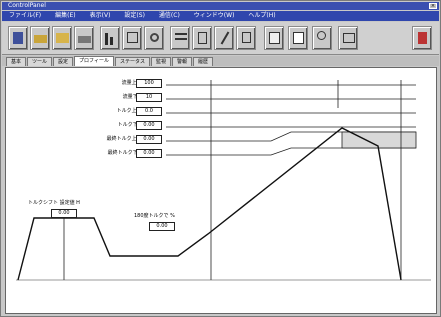  I want to click on grid-icon, so click(132, 38).